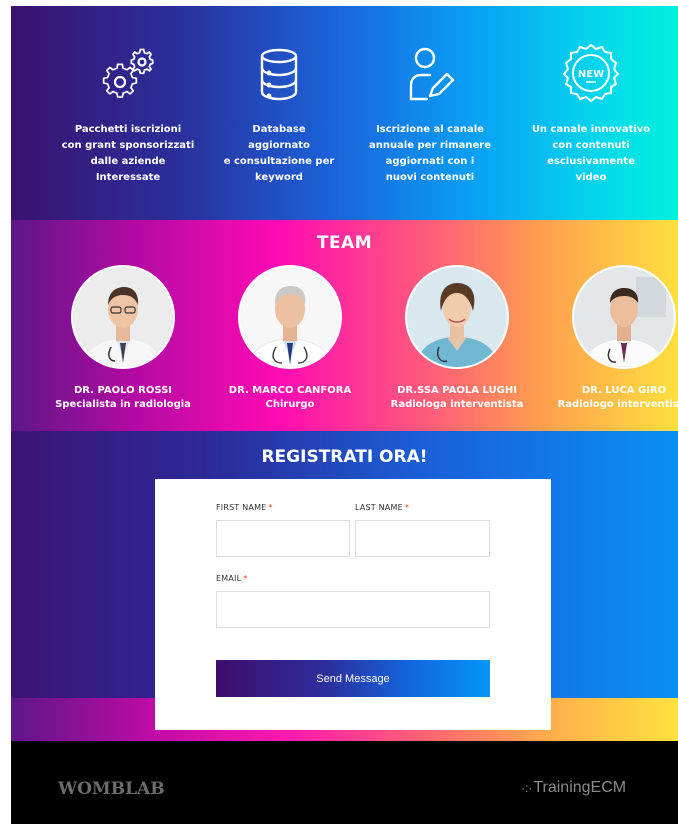 This screenshot has width=678, height=824. What do you see at coordinates (617, 404) in the screenshot?
I see `member-role: Radiologo interventista` at bounding box center [617, 404].